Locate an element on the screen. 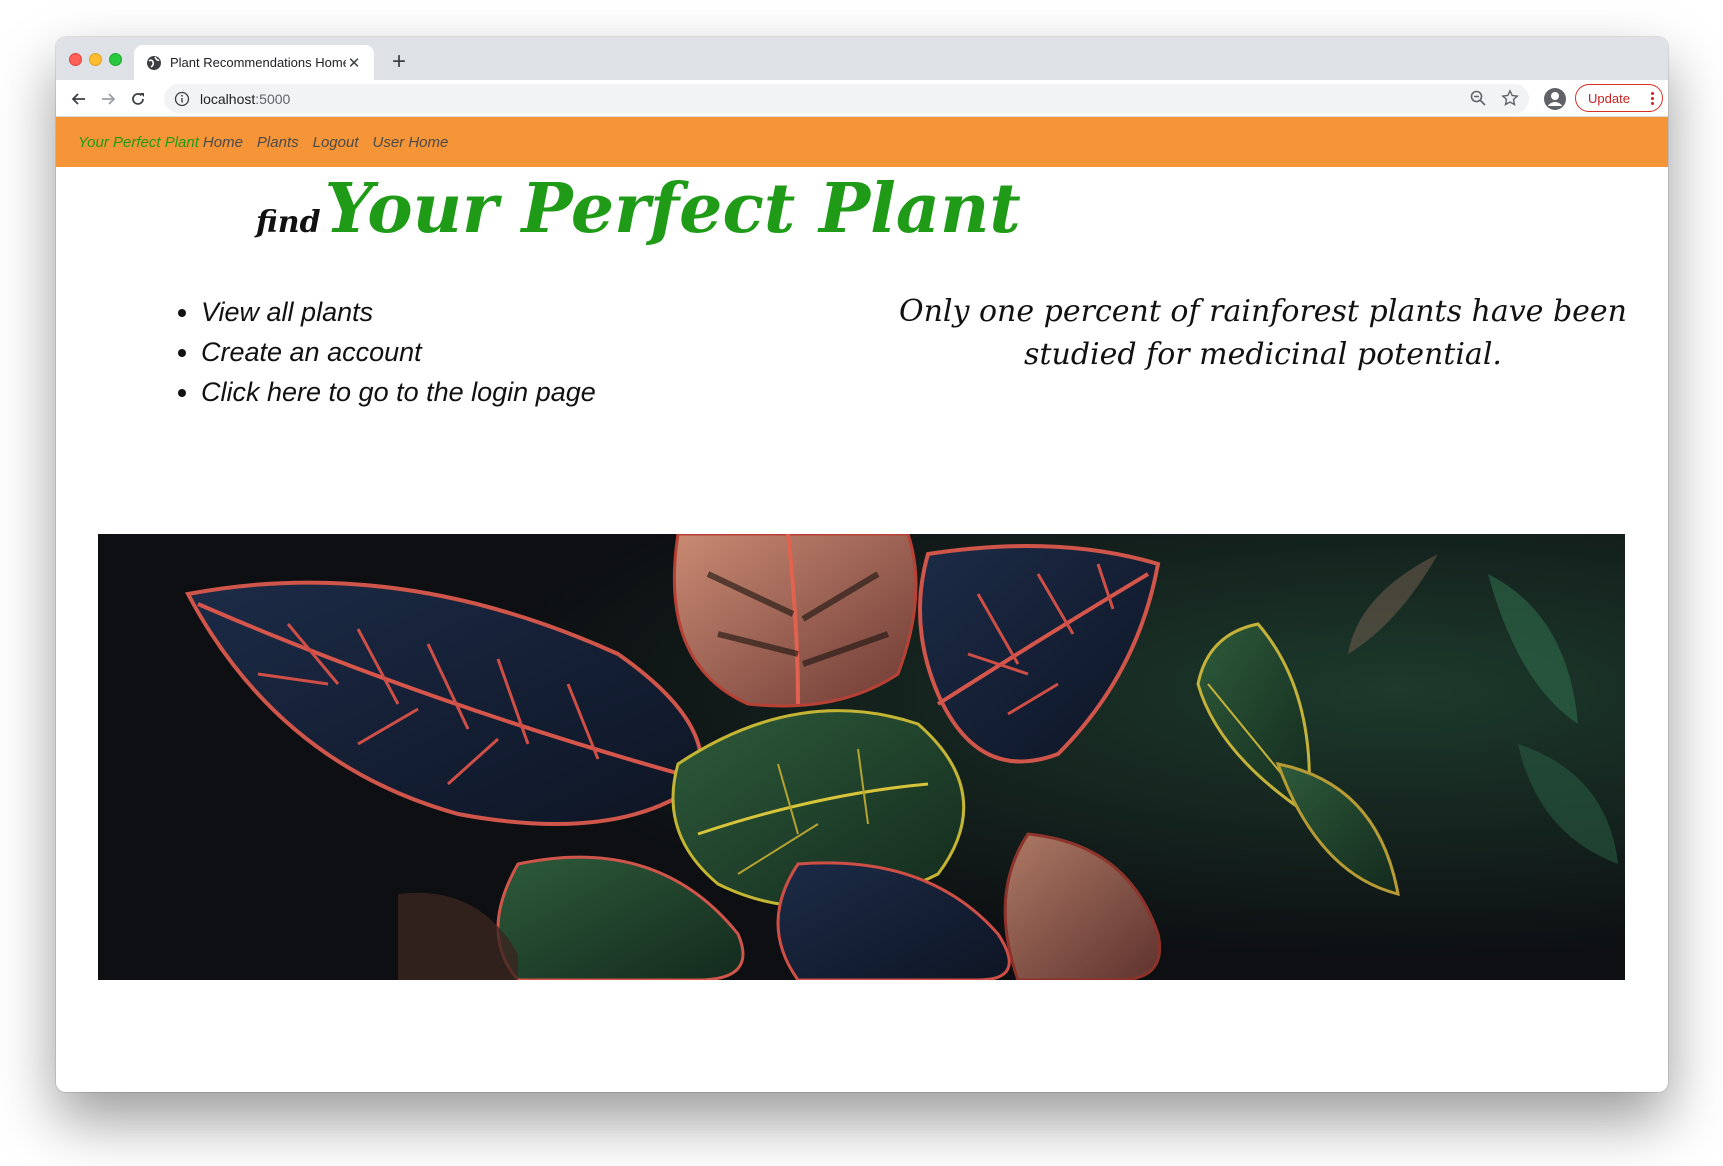 Image resolution: width=1723 pixels, height=1166 pixels. back-arrow-icon is located at coordinates (79, 99).